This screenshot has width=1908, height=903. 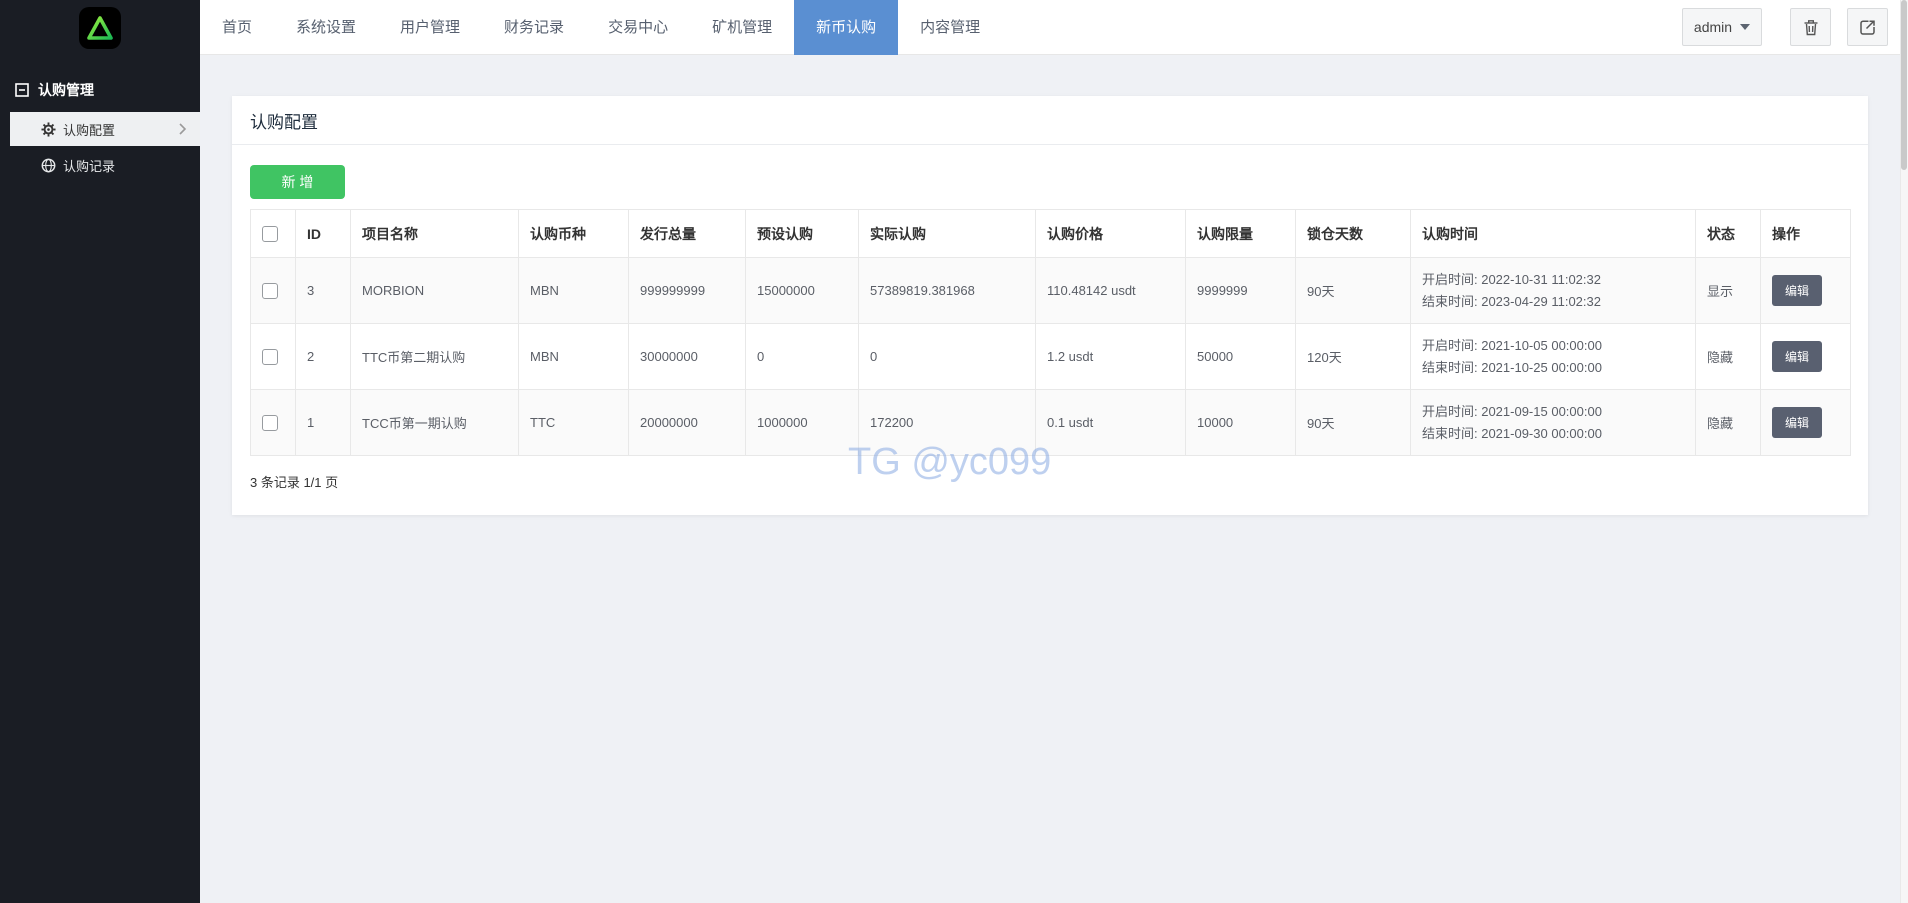 I want to click on app-logo, so click(x=100, y=28).